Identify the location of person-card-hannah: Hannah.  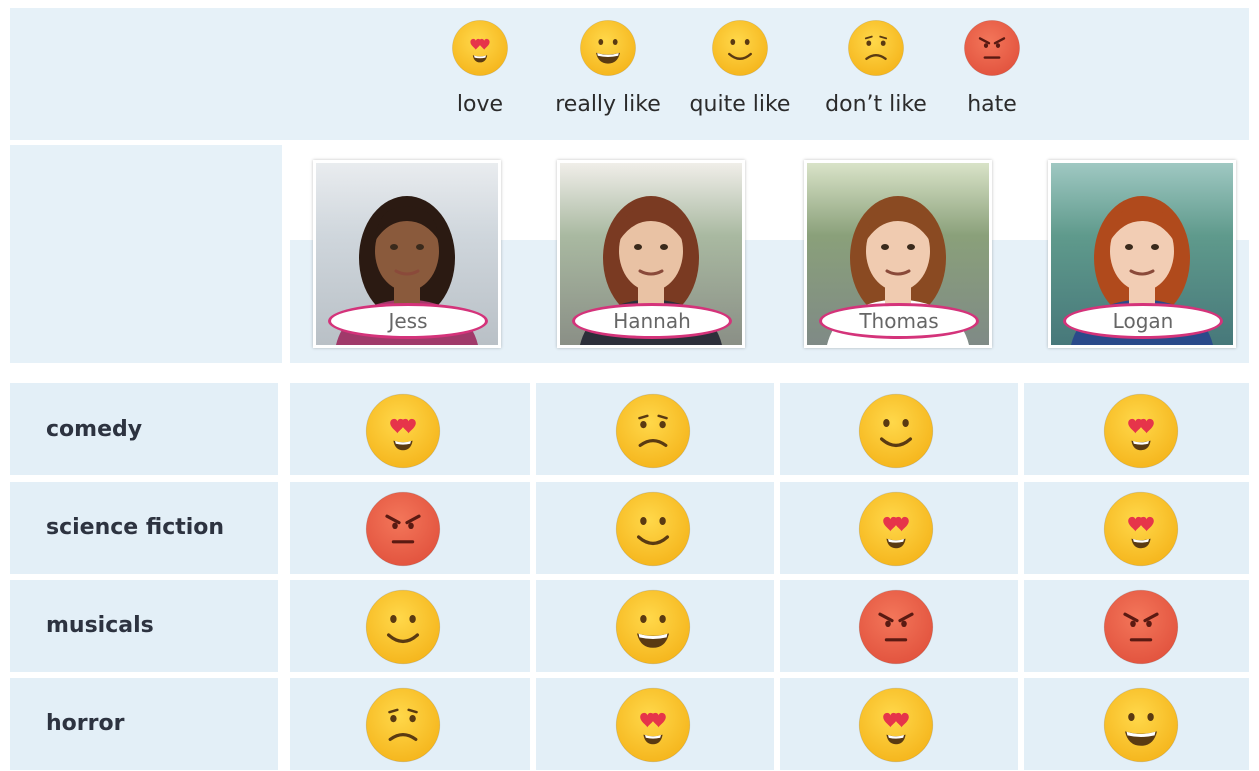
(651, 254).